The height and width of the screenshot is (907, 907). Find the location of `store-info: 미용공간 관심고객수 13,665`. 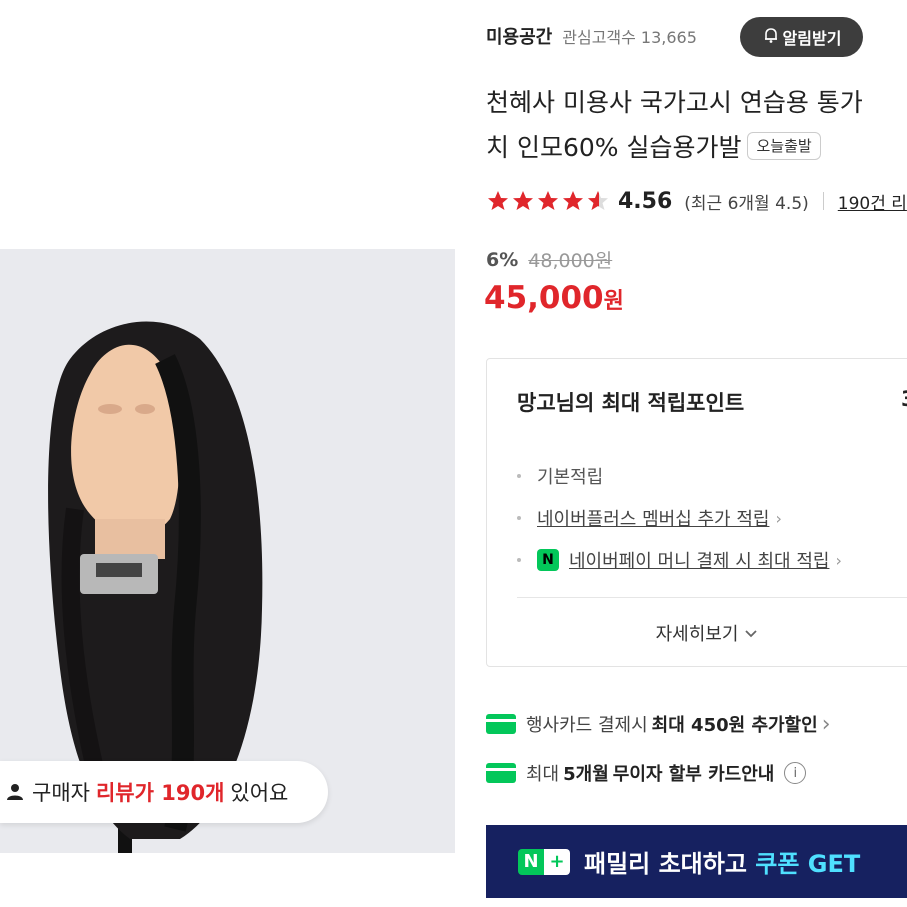

store-info: 미용공간 관심고객수 13,665 is located at coordinates (591, 36).